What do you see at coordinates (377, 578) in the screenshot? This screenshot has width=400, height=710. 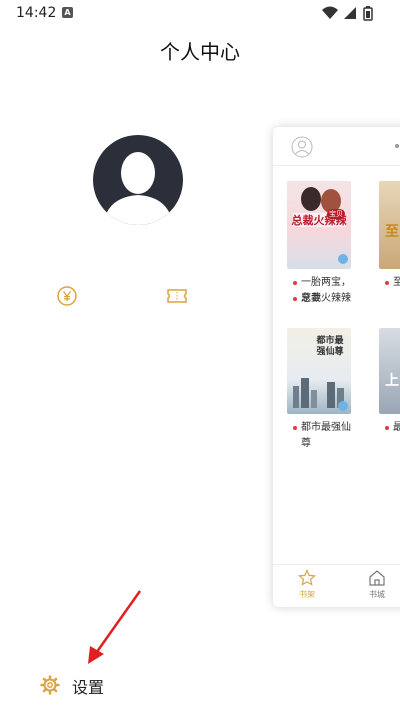 I see `store-icon` at bounding box center [377, 578].